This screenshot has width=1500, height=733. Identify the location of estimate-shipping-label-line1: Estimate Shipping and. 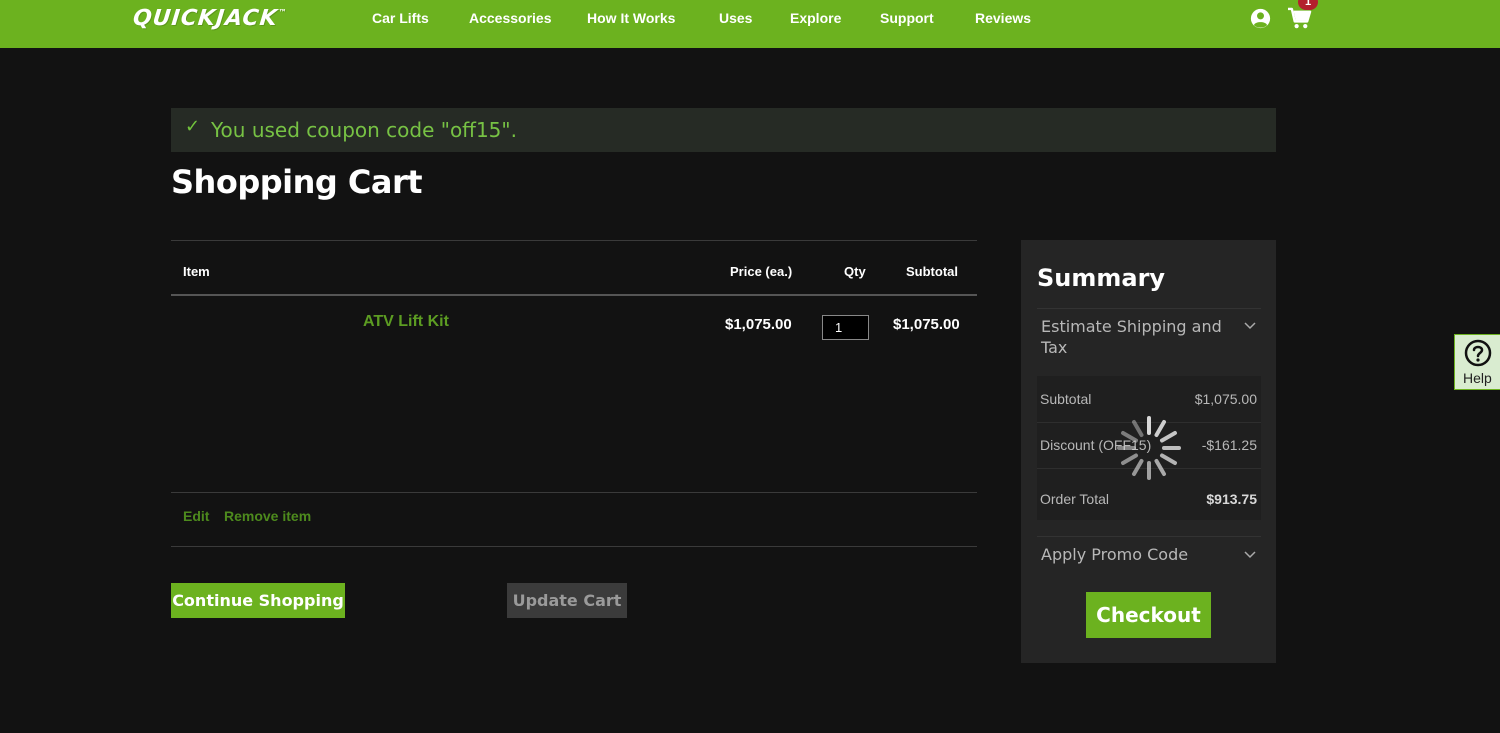
(1131, 326).